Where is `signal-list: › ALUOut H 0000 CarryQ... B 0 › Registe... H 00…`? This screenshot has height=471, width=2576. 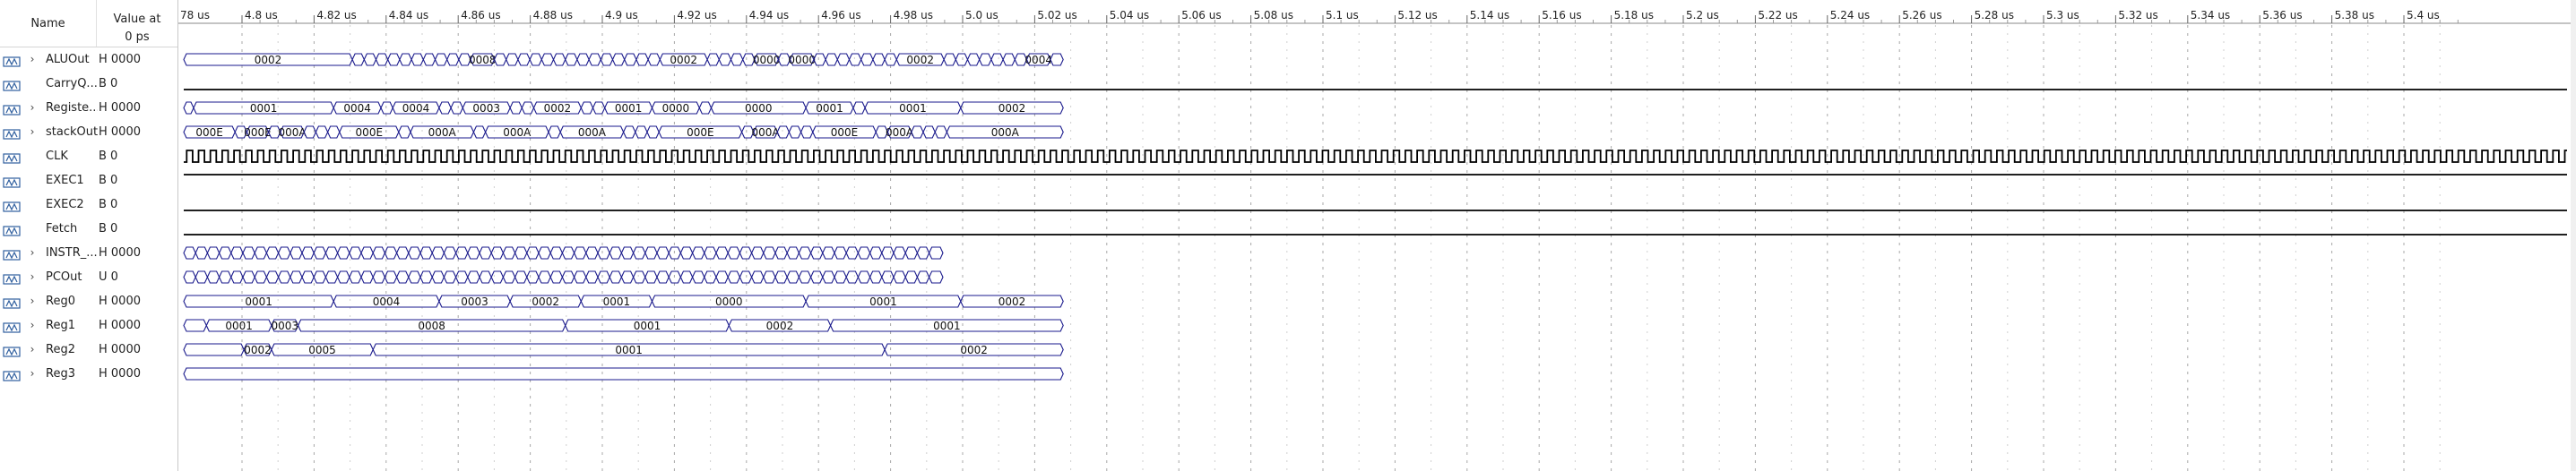
signal-list: › ALUOut H 0000 CarryQ... B 0 › Registe... H 00… is located at coordinates (88, 217).